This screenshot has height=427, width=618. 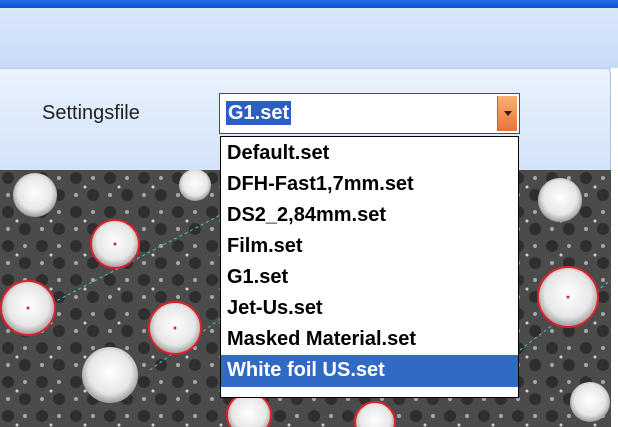 What do you see at coordinates (369, 113) in the screenshot?
I see `settingsfile-combobox: G1.set` at bounding box center [369, 113].